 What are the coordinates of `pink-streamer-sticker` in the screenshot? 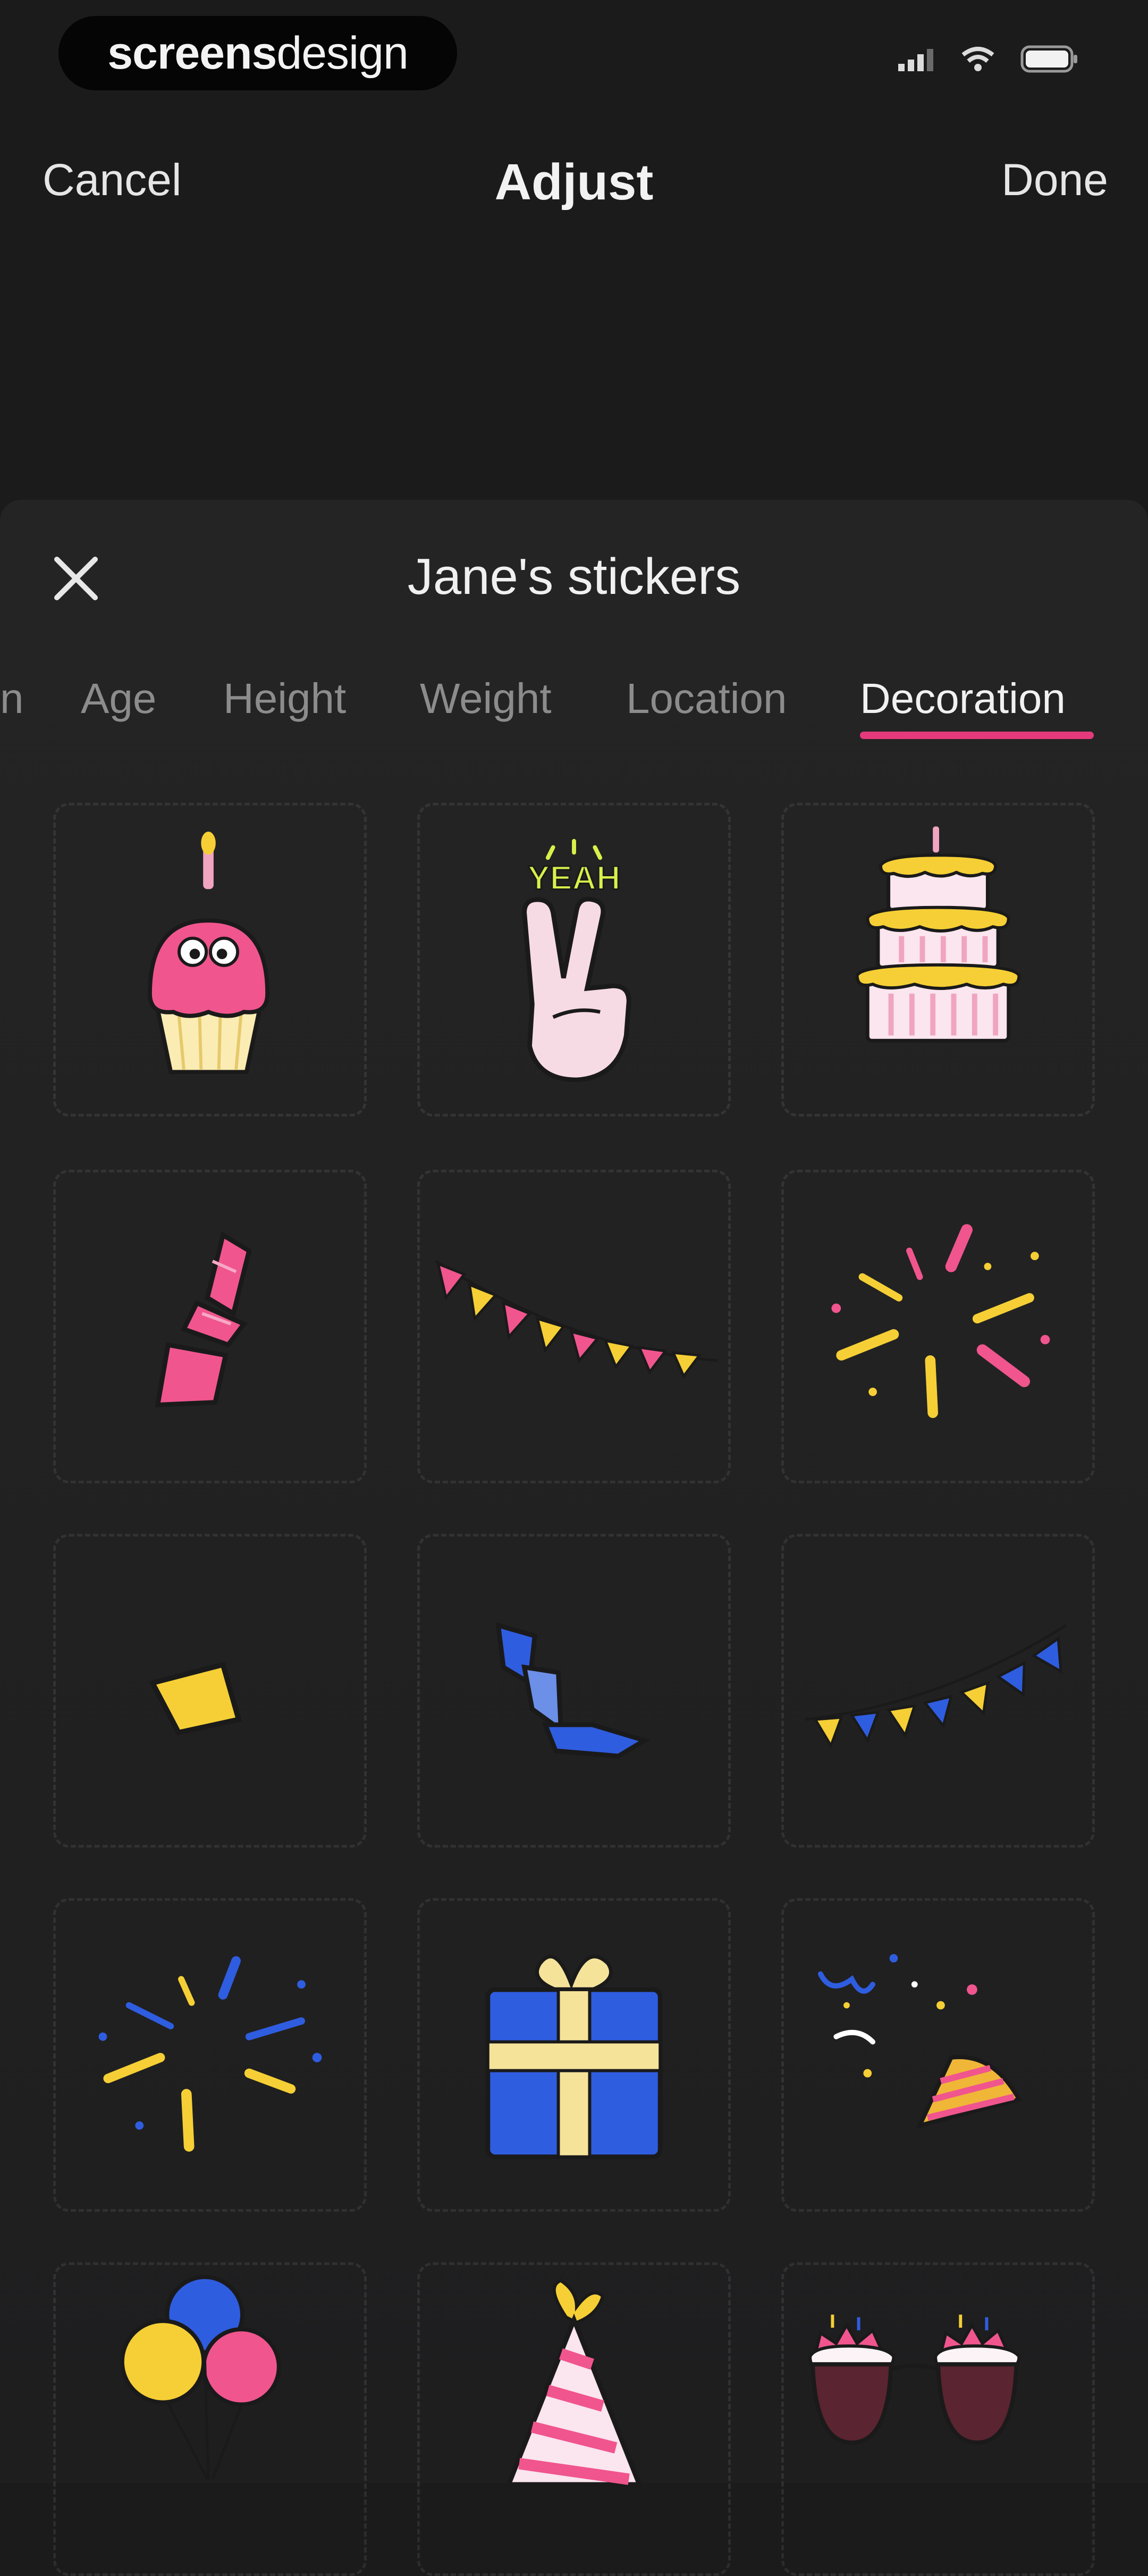 It's located at (203, 1319).